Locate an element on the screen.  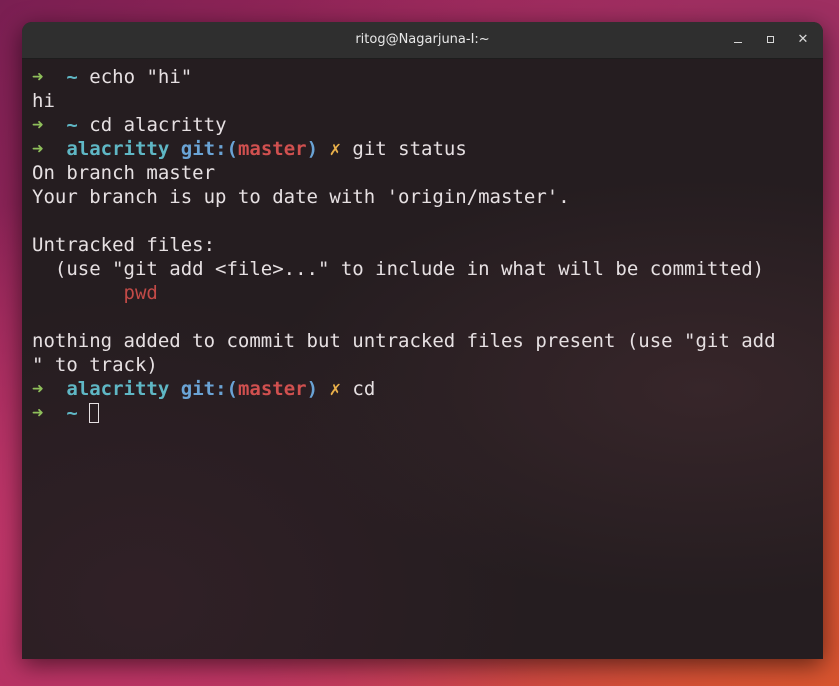
command-text: cd alacritty is located at coordinates (158, 125).